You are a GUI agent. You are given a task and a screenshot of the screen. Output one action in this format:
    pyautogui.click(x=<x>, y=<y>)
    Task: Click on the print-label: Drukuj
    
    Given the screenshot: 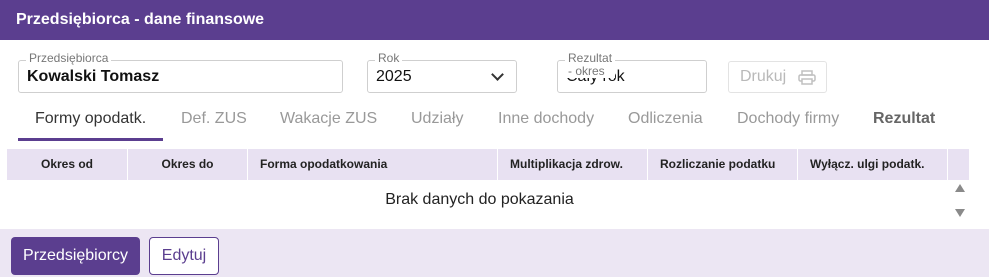 What is the action you would take?
    pyautogui.click(x=763, y=76)
    